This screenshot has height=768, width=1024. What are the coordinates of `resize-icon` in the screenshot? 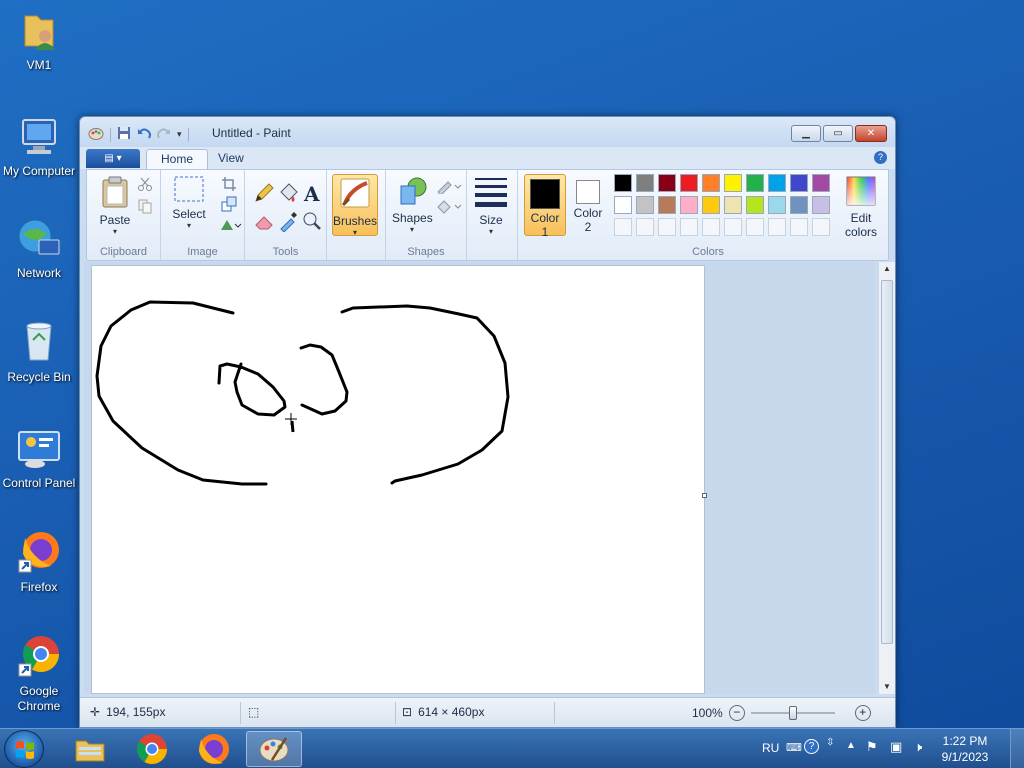 It's located at (230, 205).